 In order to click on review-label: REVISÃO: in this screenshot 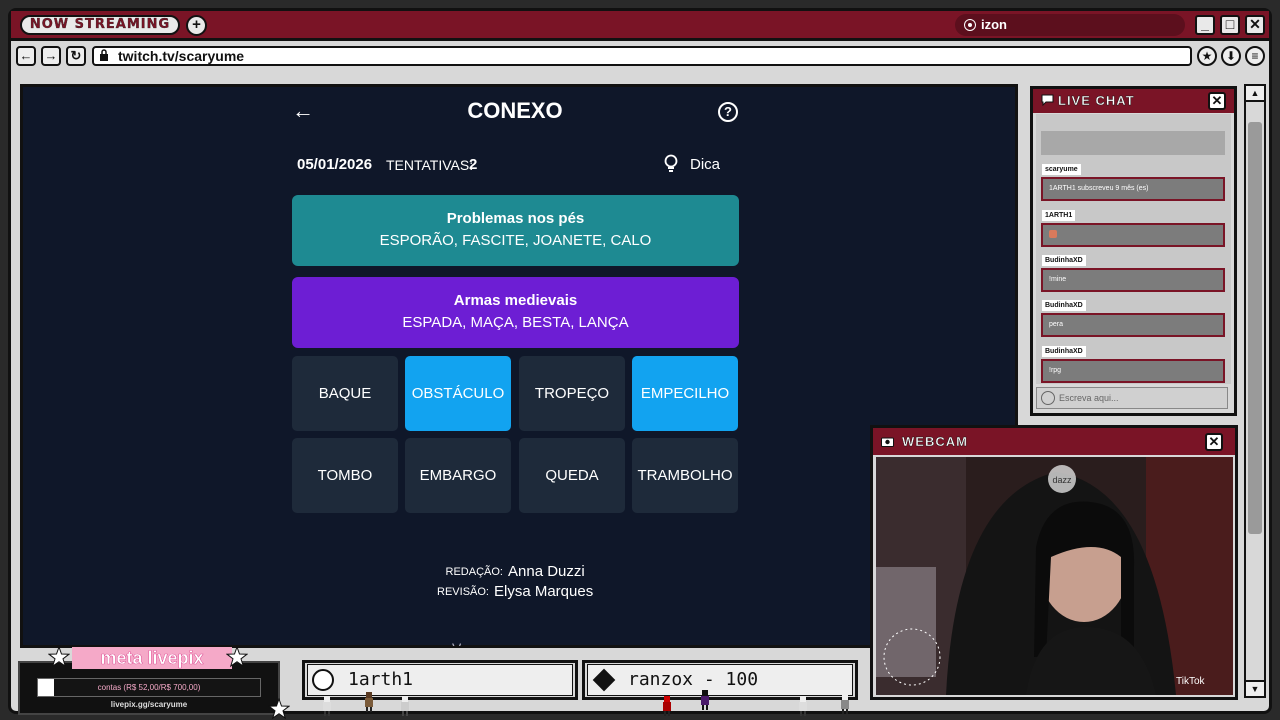, I will do `click(463, 592)`.